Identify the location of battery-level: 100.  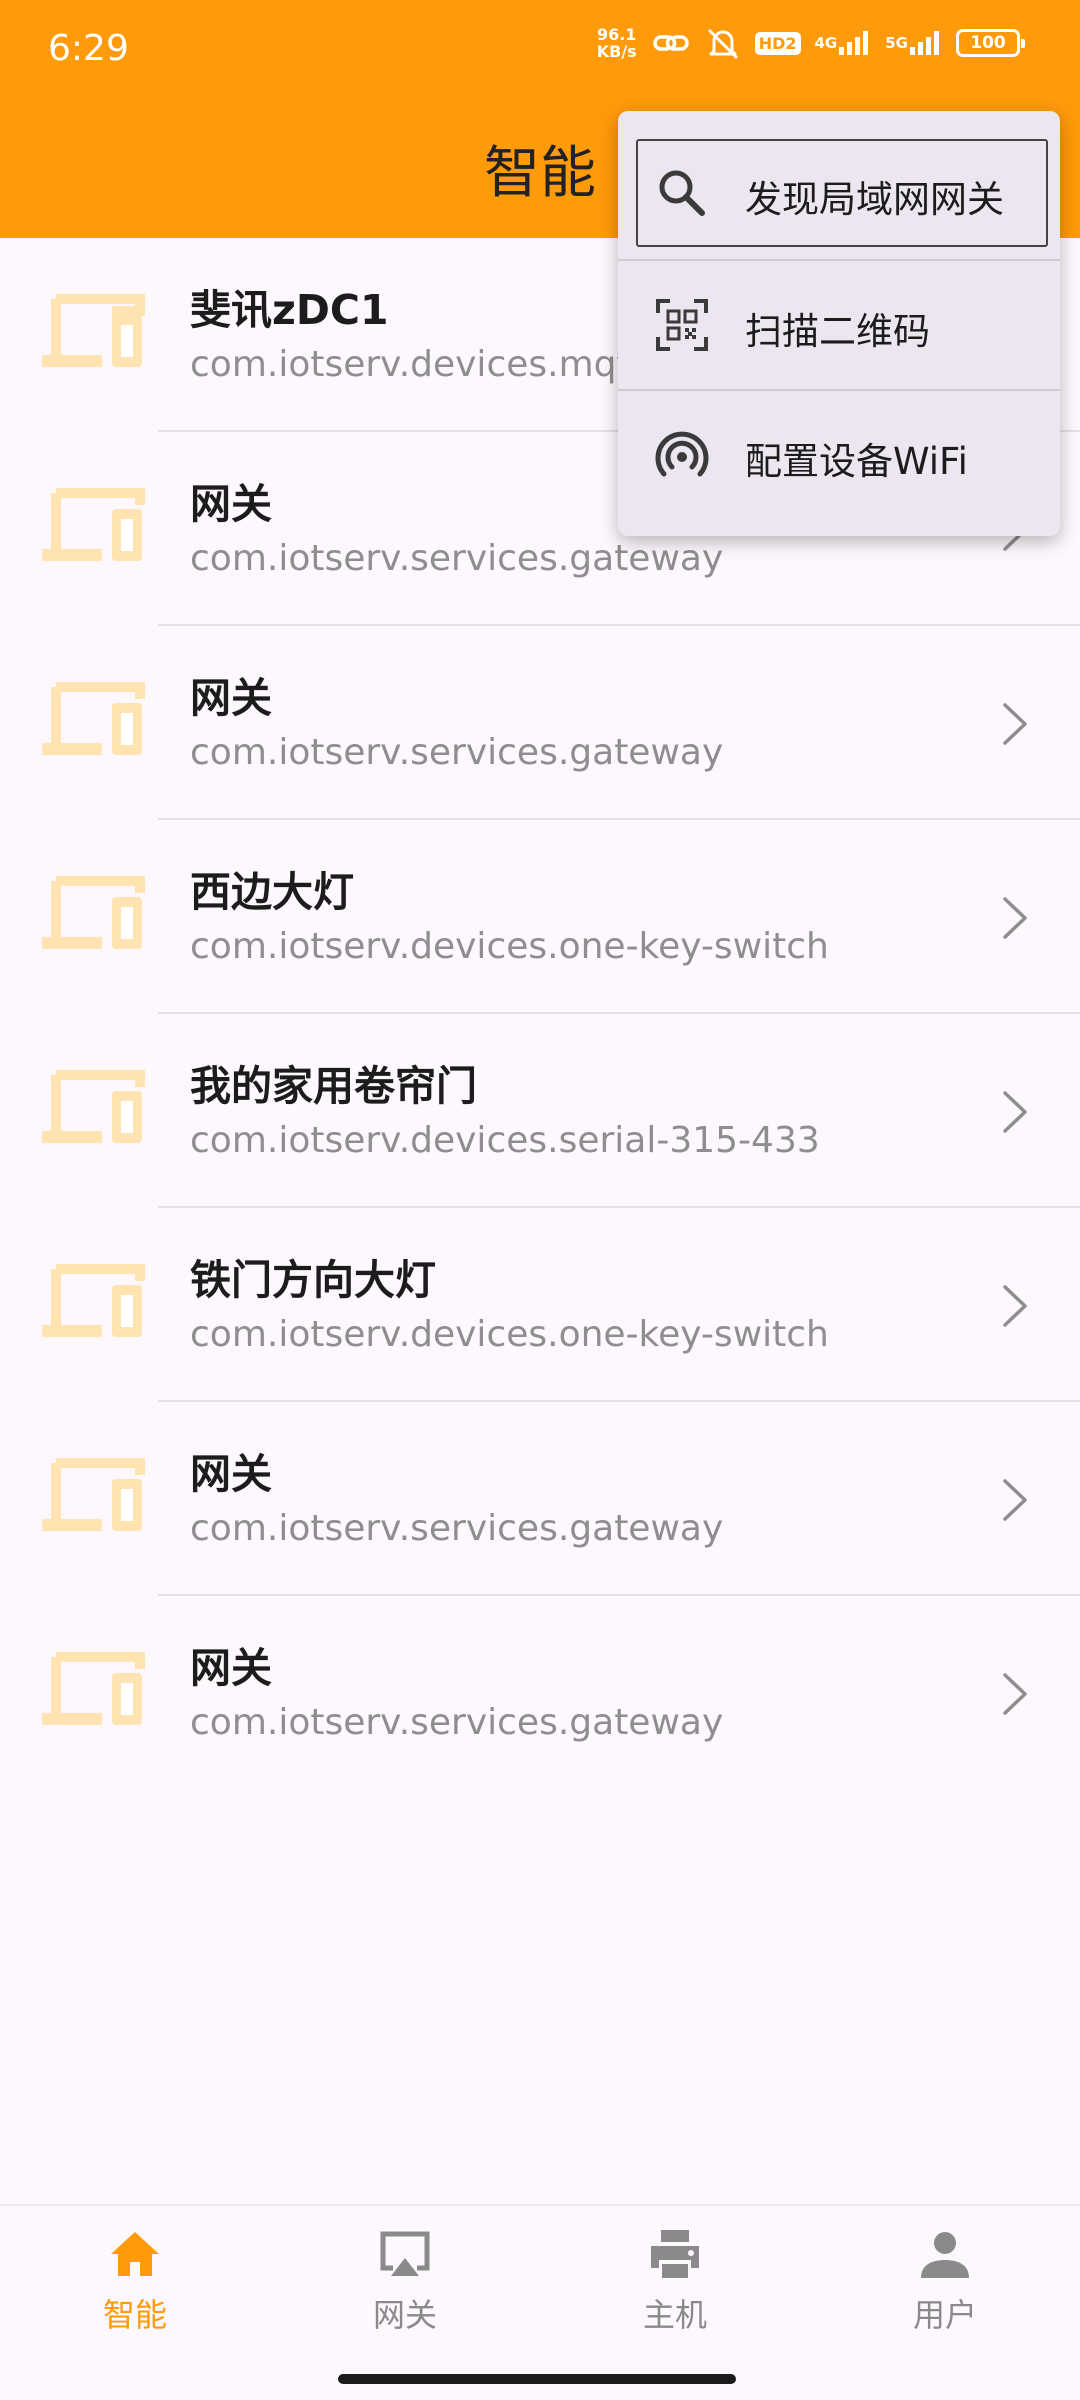
(988, 43).